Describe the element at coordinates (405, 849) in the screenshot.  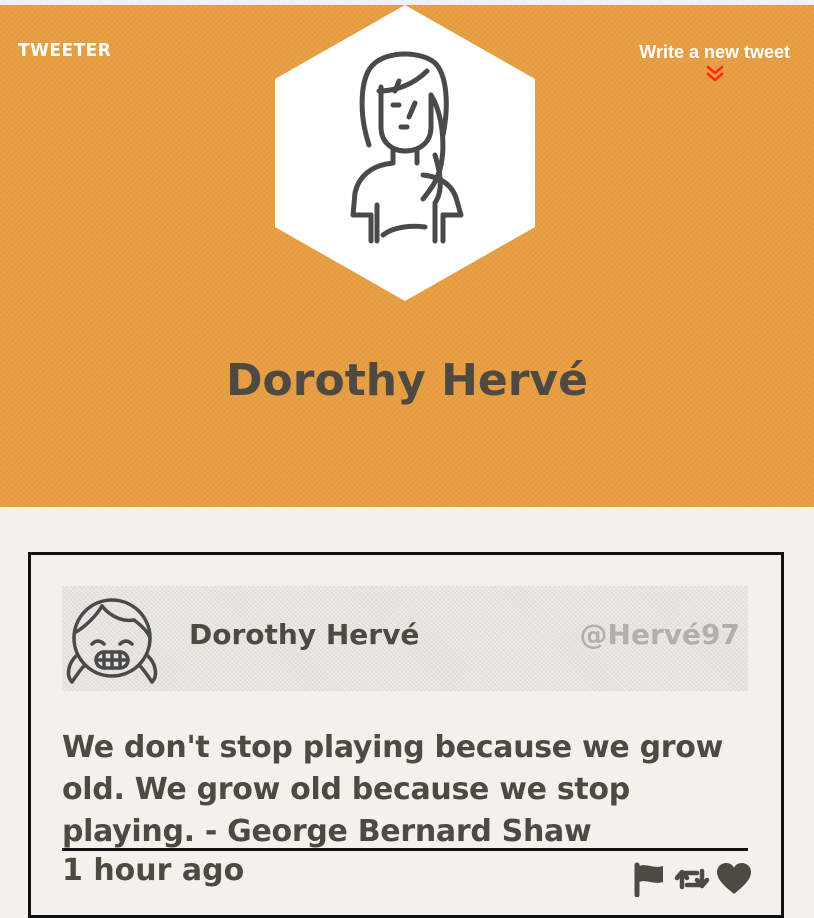
I see `divider` at that location.